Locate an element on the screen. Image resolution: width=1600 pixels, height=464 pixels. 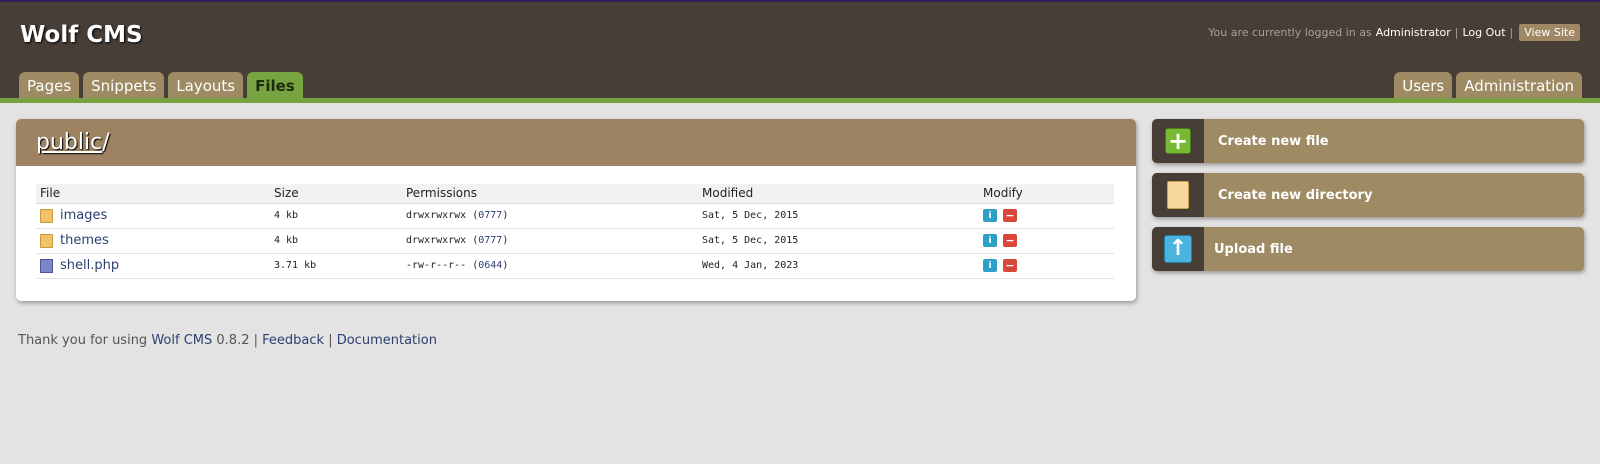
chmod-link: 0644 is located at coordinates (490, 265).